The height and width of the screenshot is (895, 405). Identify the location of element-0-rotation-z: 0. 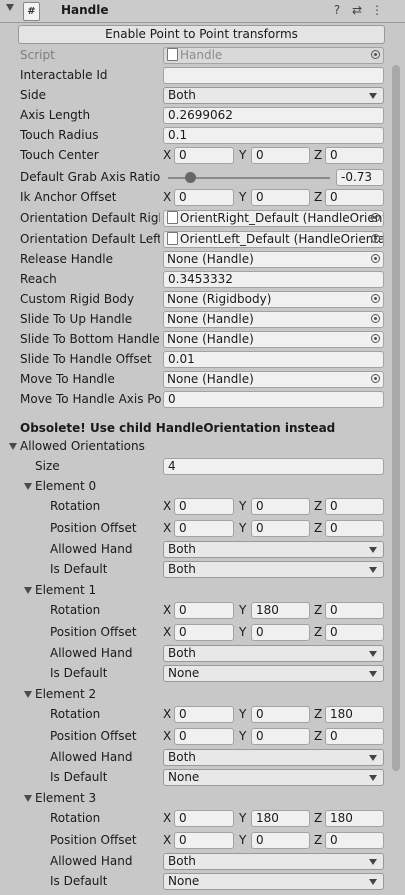
(354, 506).